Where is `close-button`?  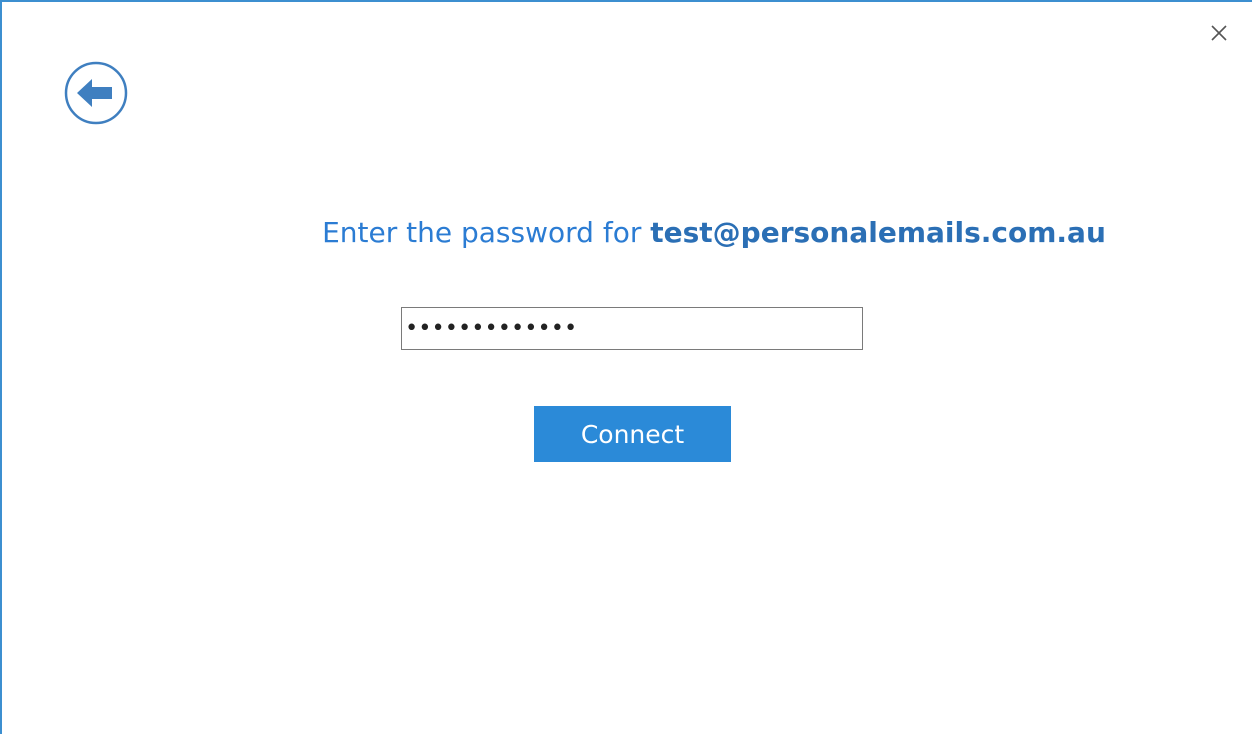
close-button is located at coordinates (1219, 33).